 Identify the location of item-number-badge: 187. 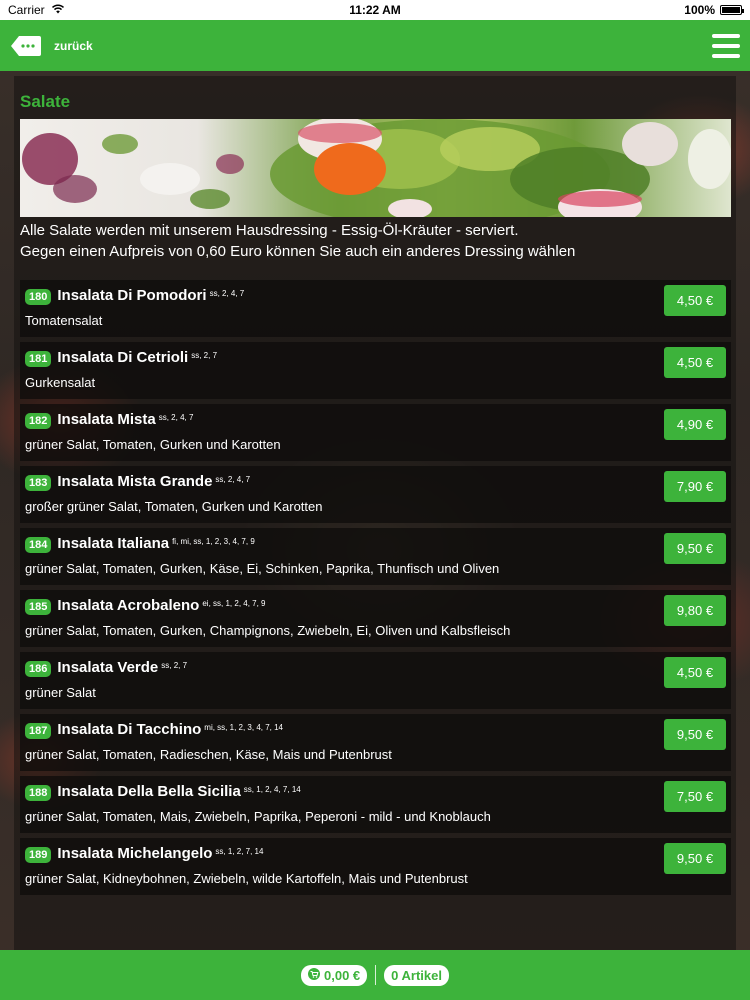
(38, 731).